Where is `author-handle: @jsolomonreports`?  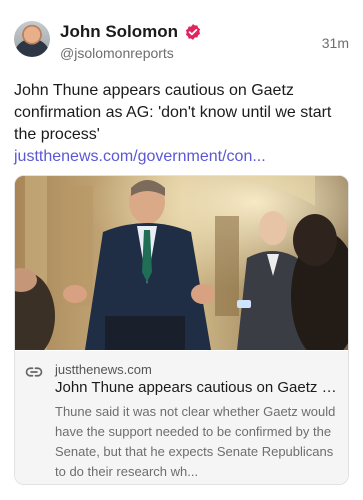
author-handle: @jsolomonreports is located at coordinates (117, 53).